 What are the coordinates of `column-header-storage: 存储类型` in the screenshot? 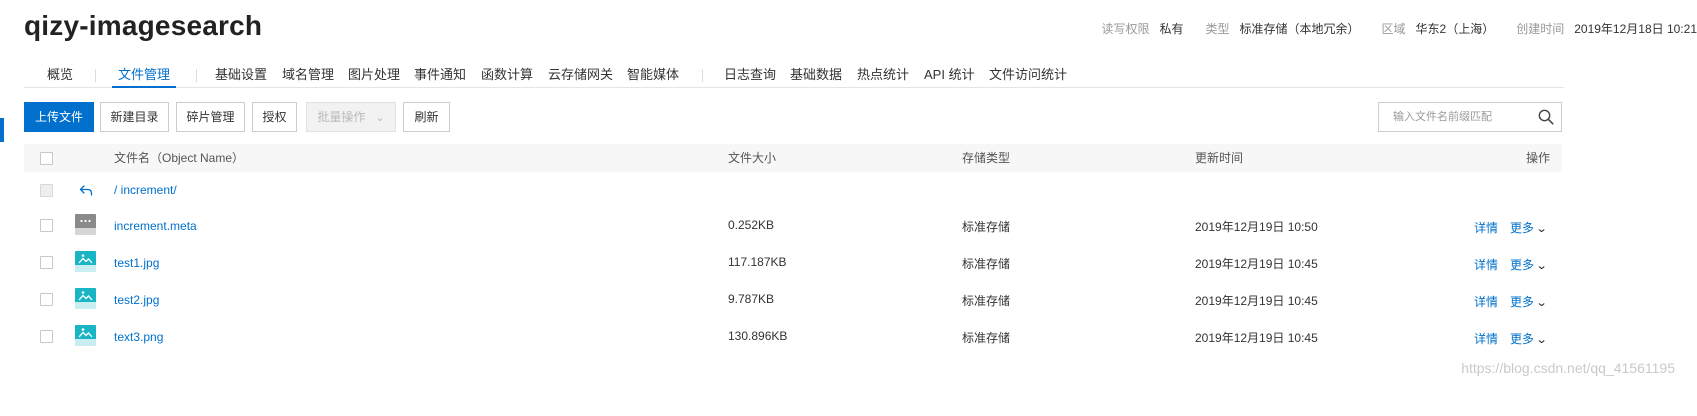 It's located at (986, 158).